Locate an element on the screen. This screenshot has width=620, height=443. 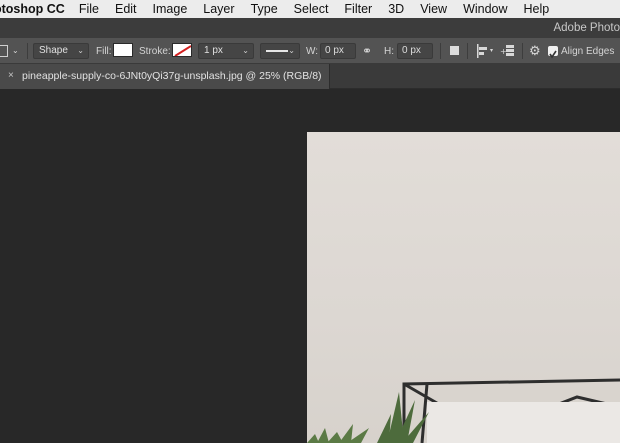
path-arrangement-icon: + is located at coordinates (508, 51).